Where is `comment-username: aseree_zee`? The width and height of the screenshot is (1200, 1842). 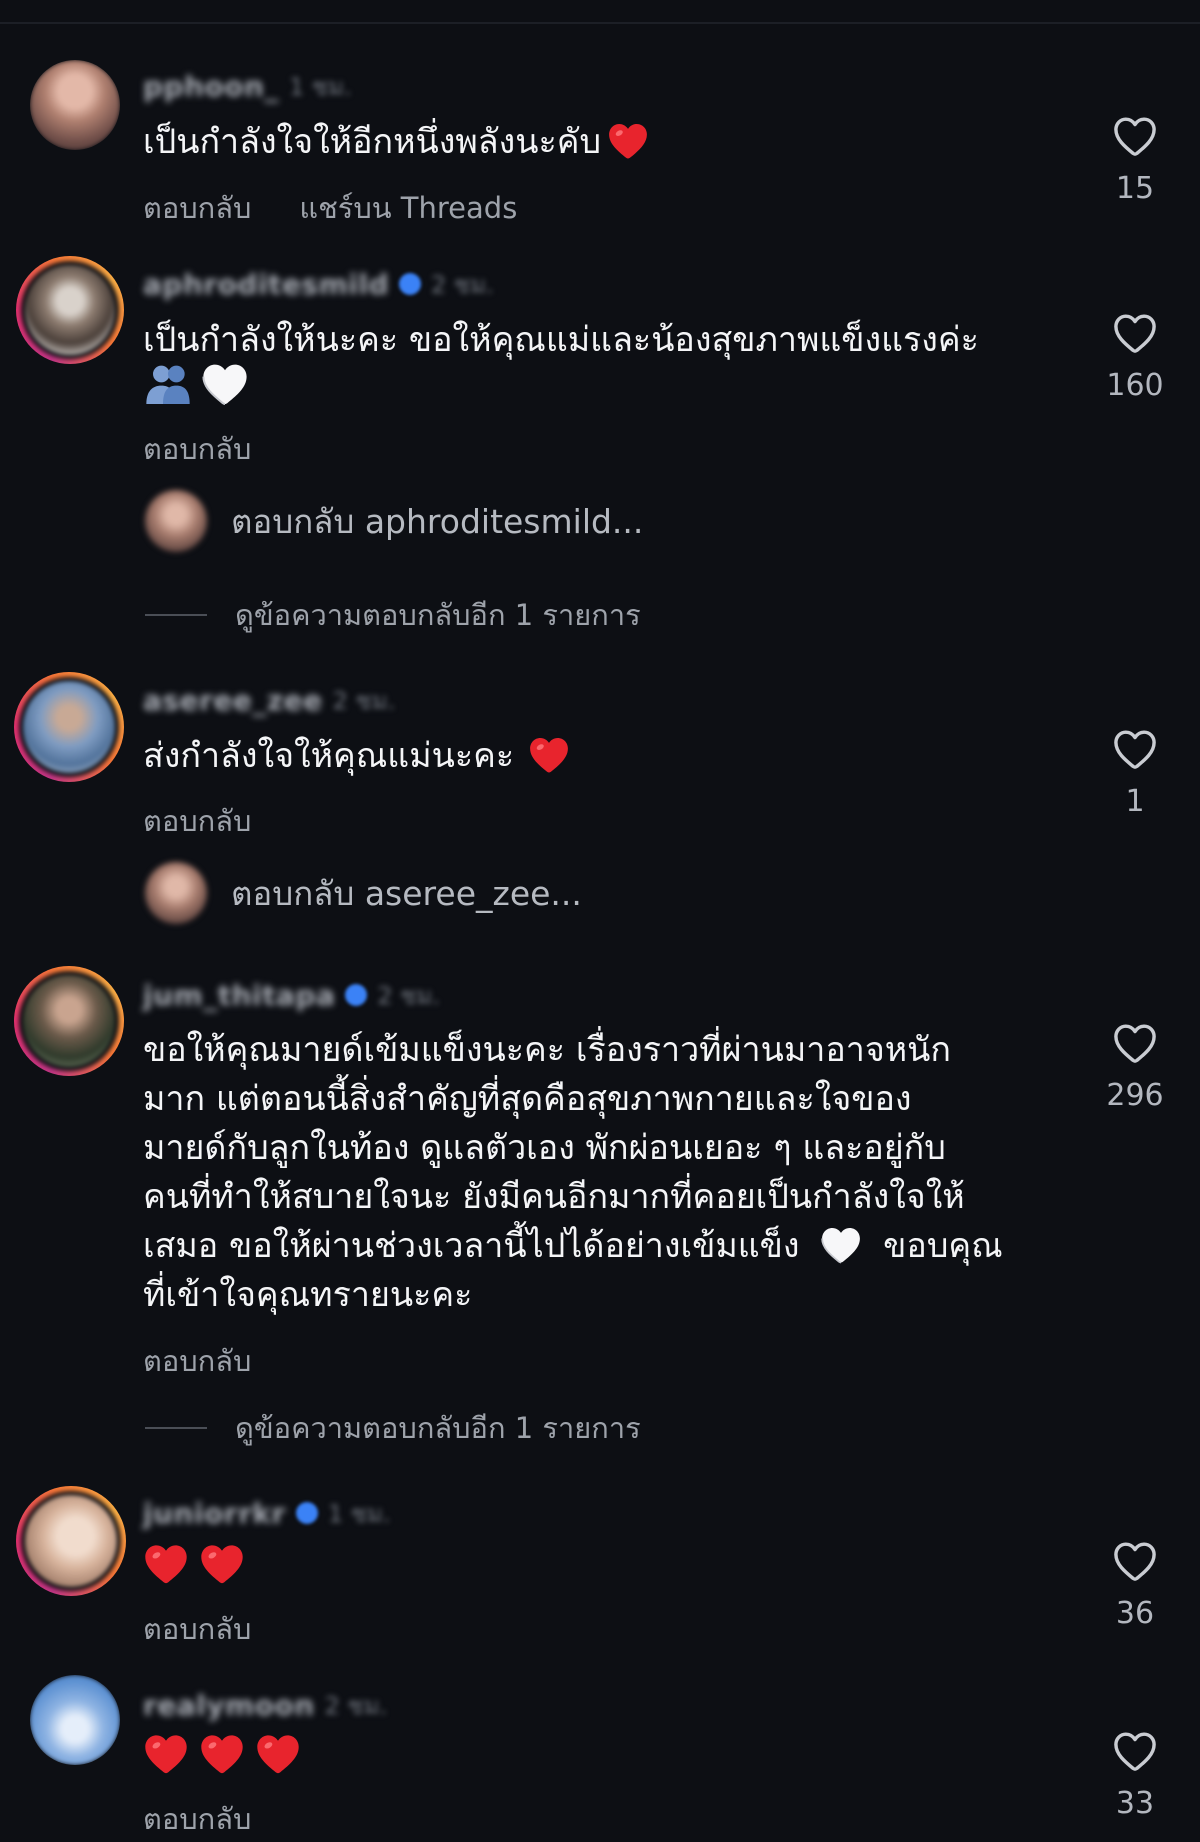 comment-username: aseree_zee is located at coordinates (233, 700).